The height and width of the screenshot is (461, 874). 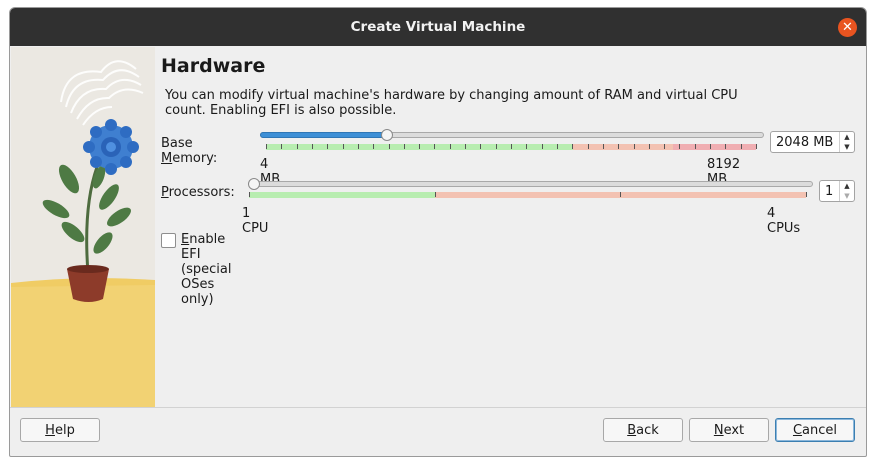 I want to click on enable-efi-label-rest: nable EFI (special OSes only), so click(x=206, y=269).